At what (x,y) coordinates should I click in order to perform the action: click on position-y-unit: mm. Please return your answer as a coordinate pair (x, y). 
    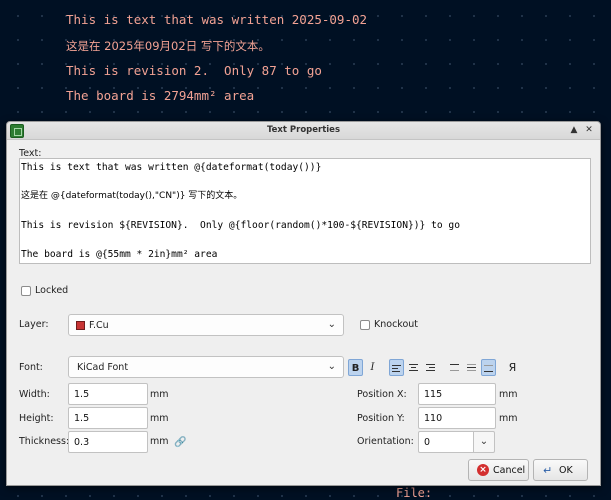
    Looking at the image, I should click on (508, 418).